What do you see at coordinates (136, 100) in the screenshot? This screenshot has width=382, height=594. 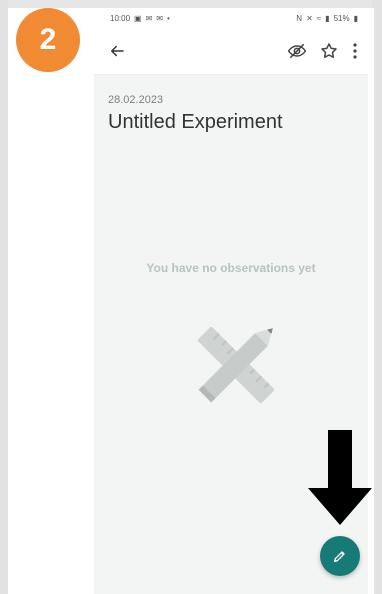 I see `experiment-date: 28.02.2023` at bounding box center [136, 100].